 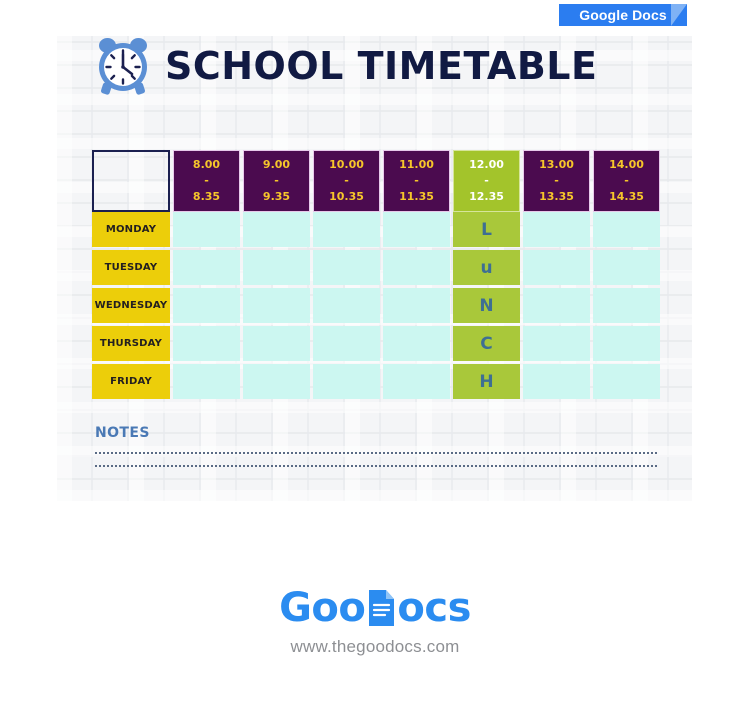 I want to click on brand-text-suffix: ocs, so click(x=434, y=608).